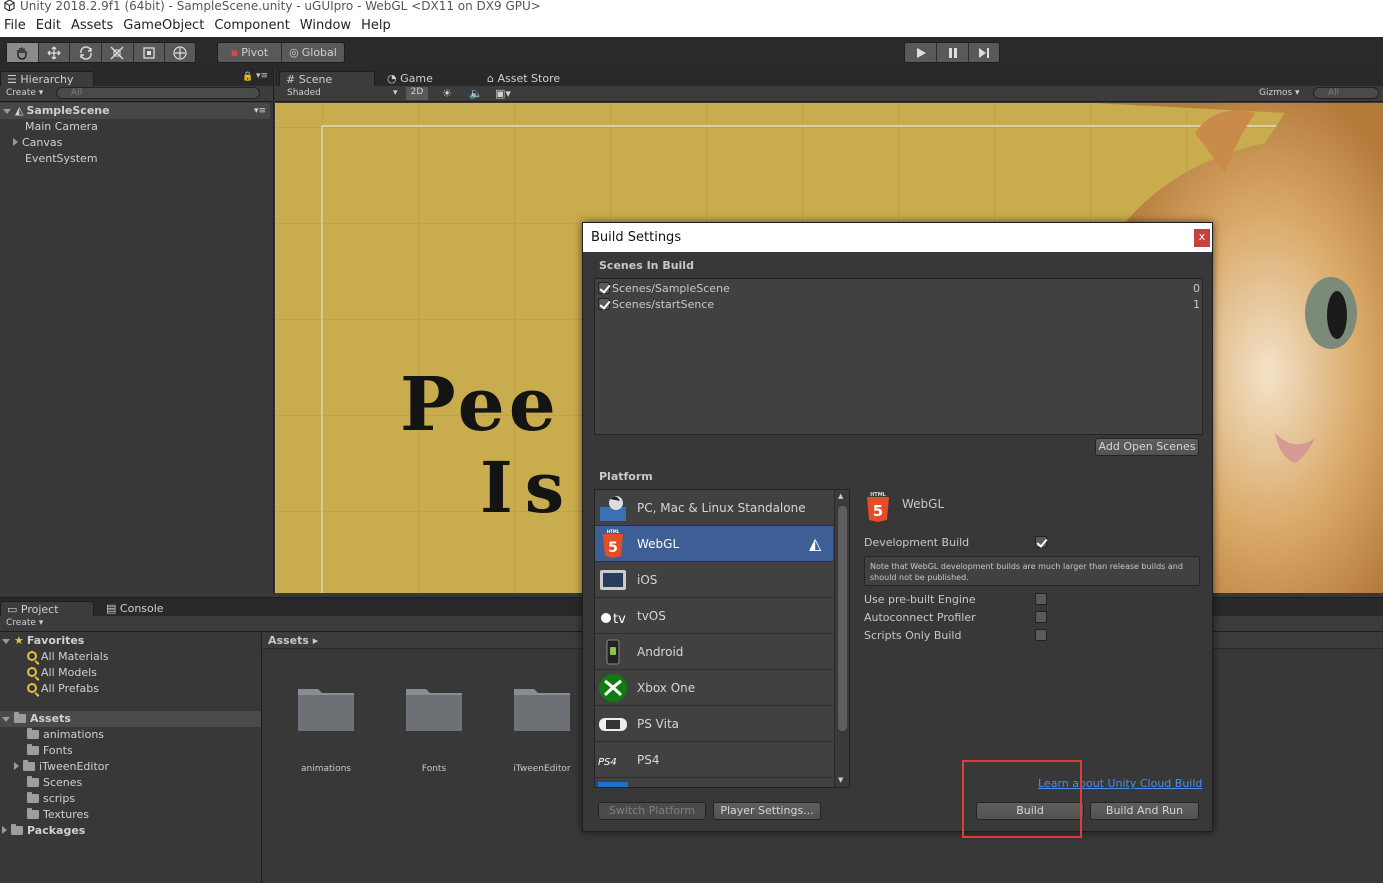 The image size is (1383, 883). What do you see at coordinates (251, 24) in the screenshot?
I see `menu-component: Component` at bounding box center [251, 24].